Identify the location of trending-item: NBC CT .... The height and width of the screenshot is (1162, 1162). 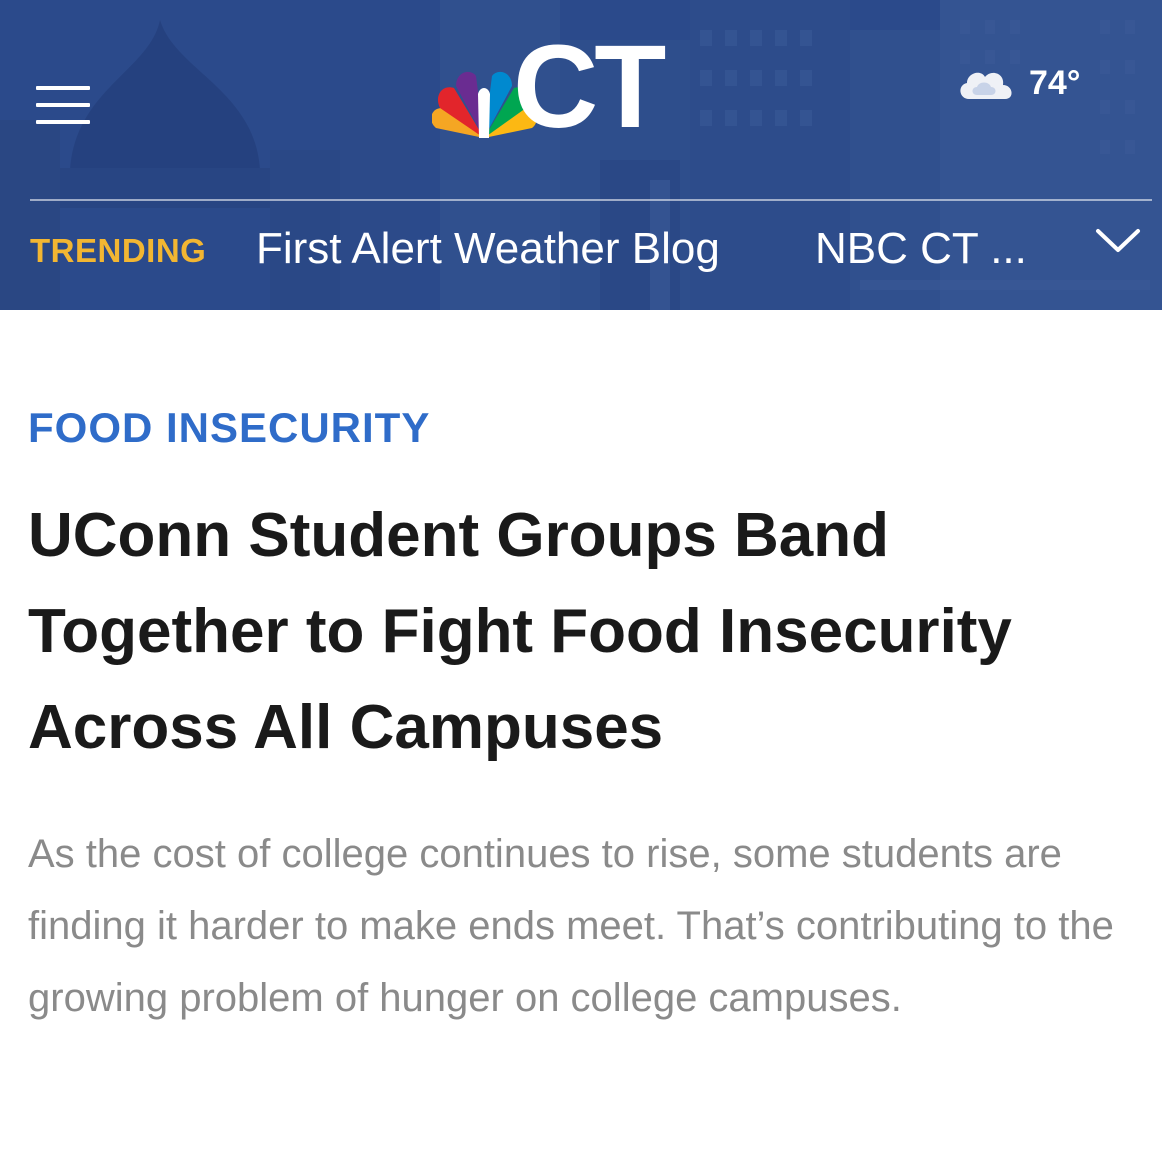
(921, 249).